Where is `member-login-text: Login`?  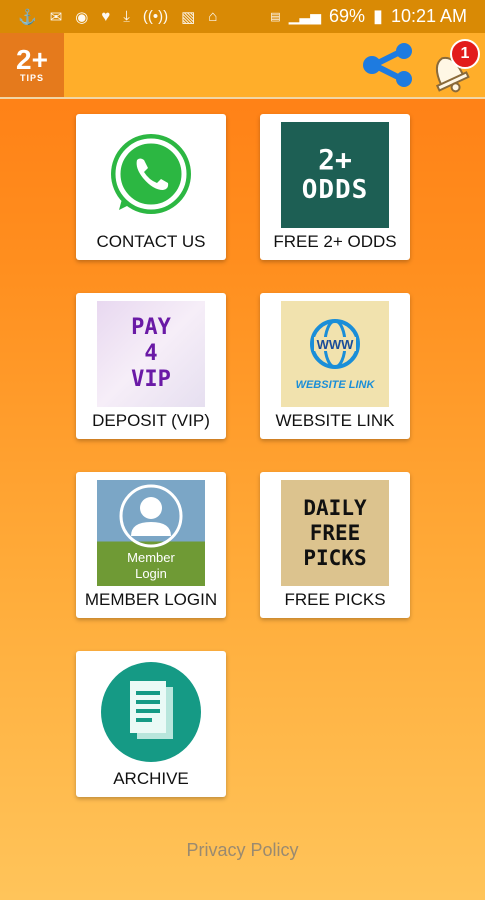 member-login-text: Login is located at coordinates (151, 573).